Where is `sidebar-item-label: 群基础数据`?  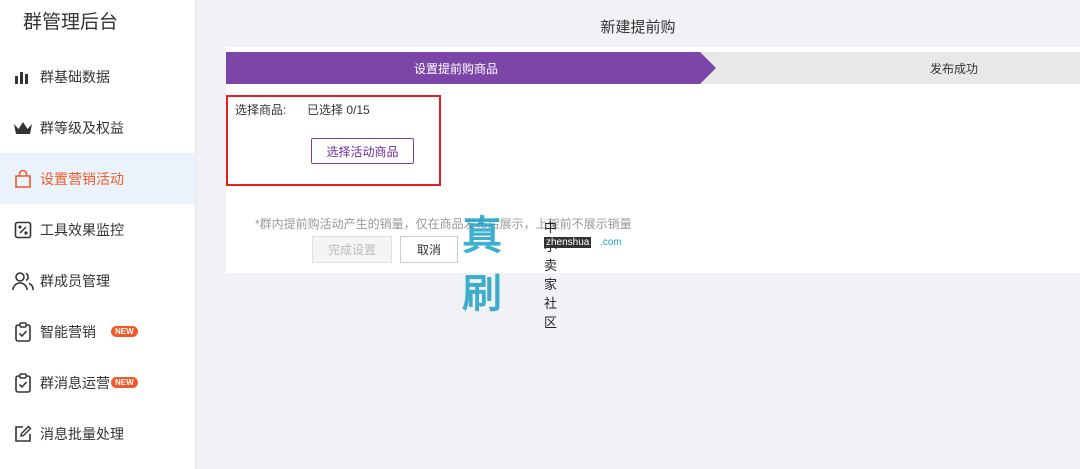
sidebar-item-label: 群基础数据 is located at coordinates (75, 76).